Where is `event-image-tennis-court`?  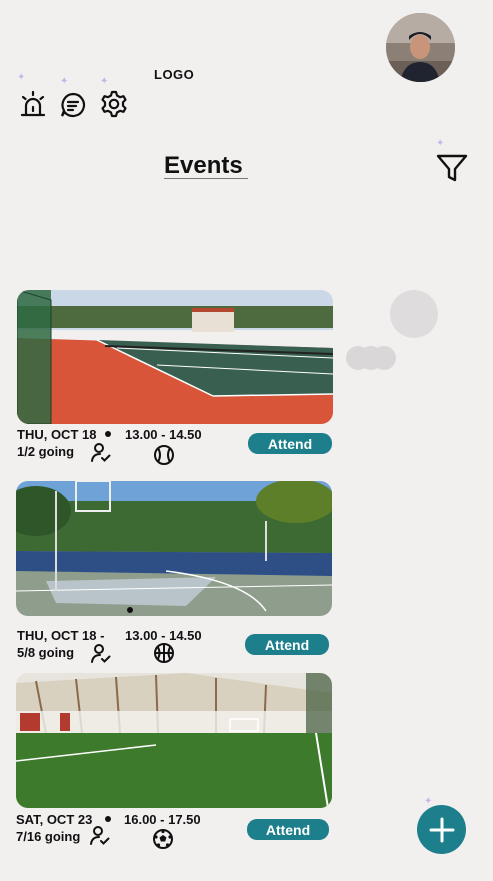
event-image-tennis-court is located at coordinates (175, 357).